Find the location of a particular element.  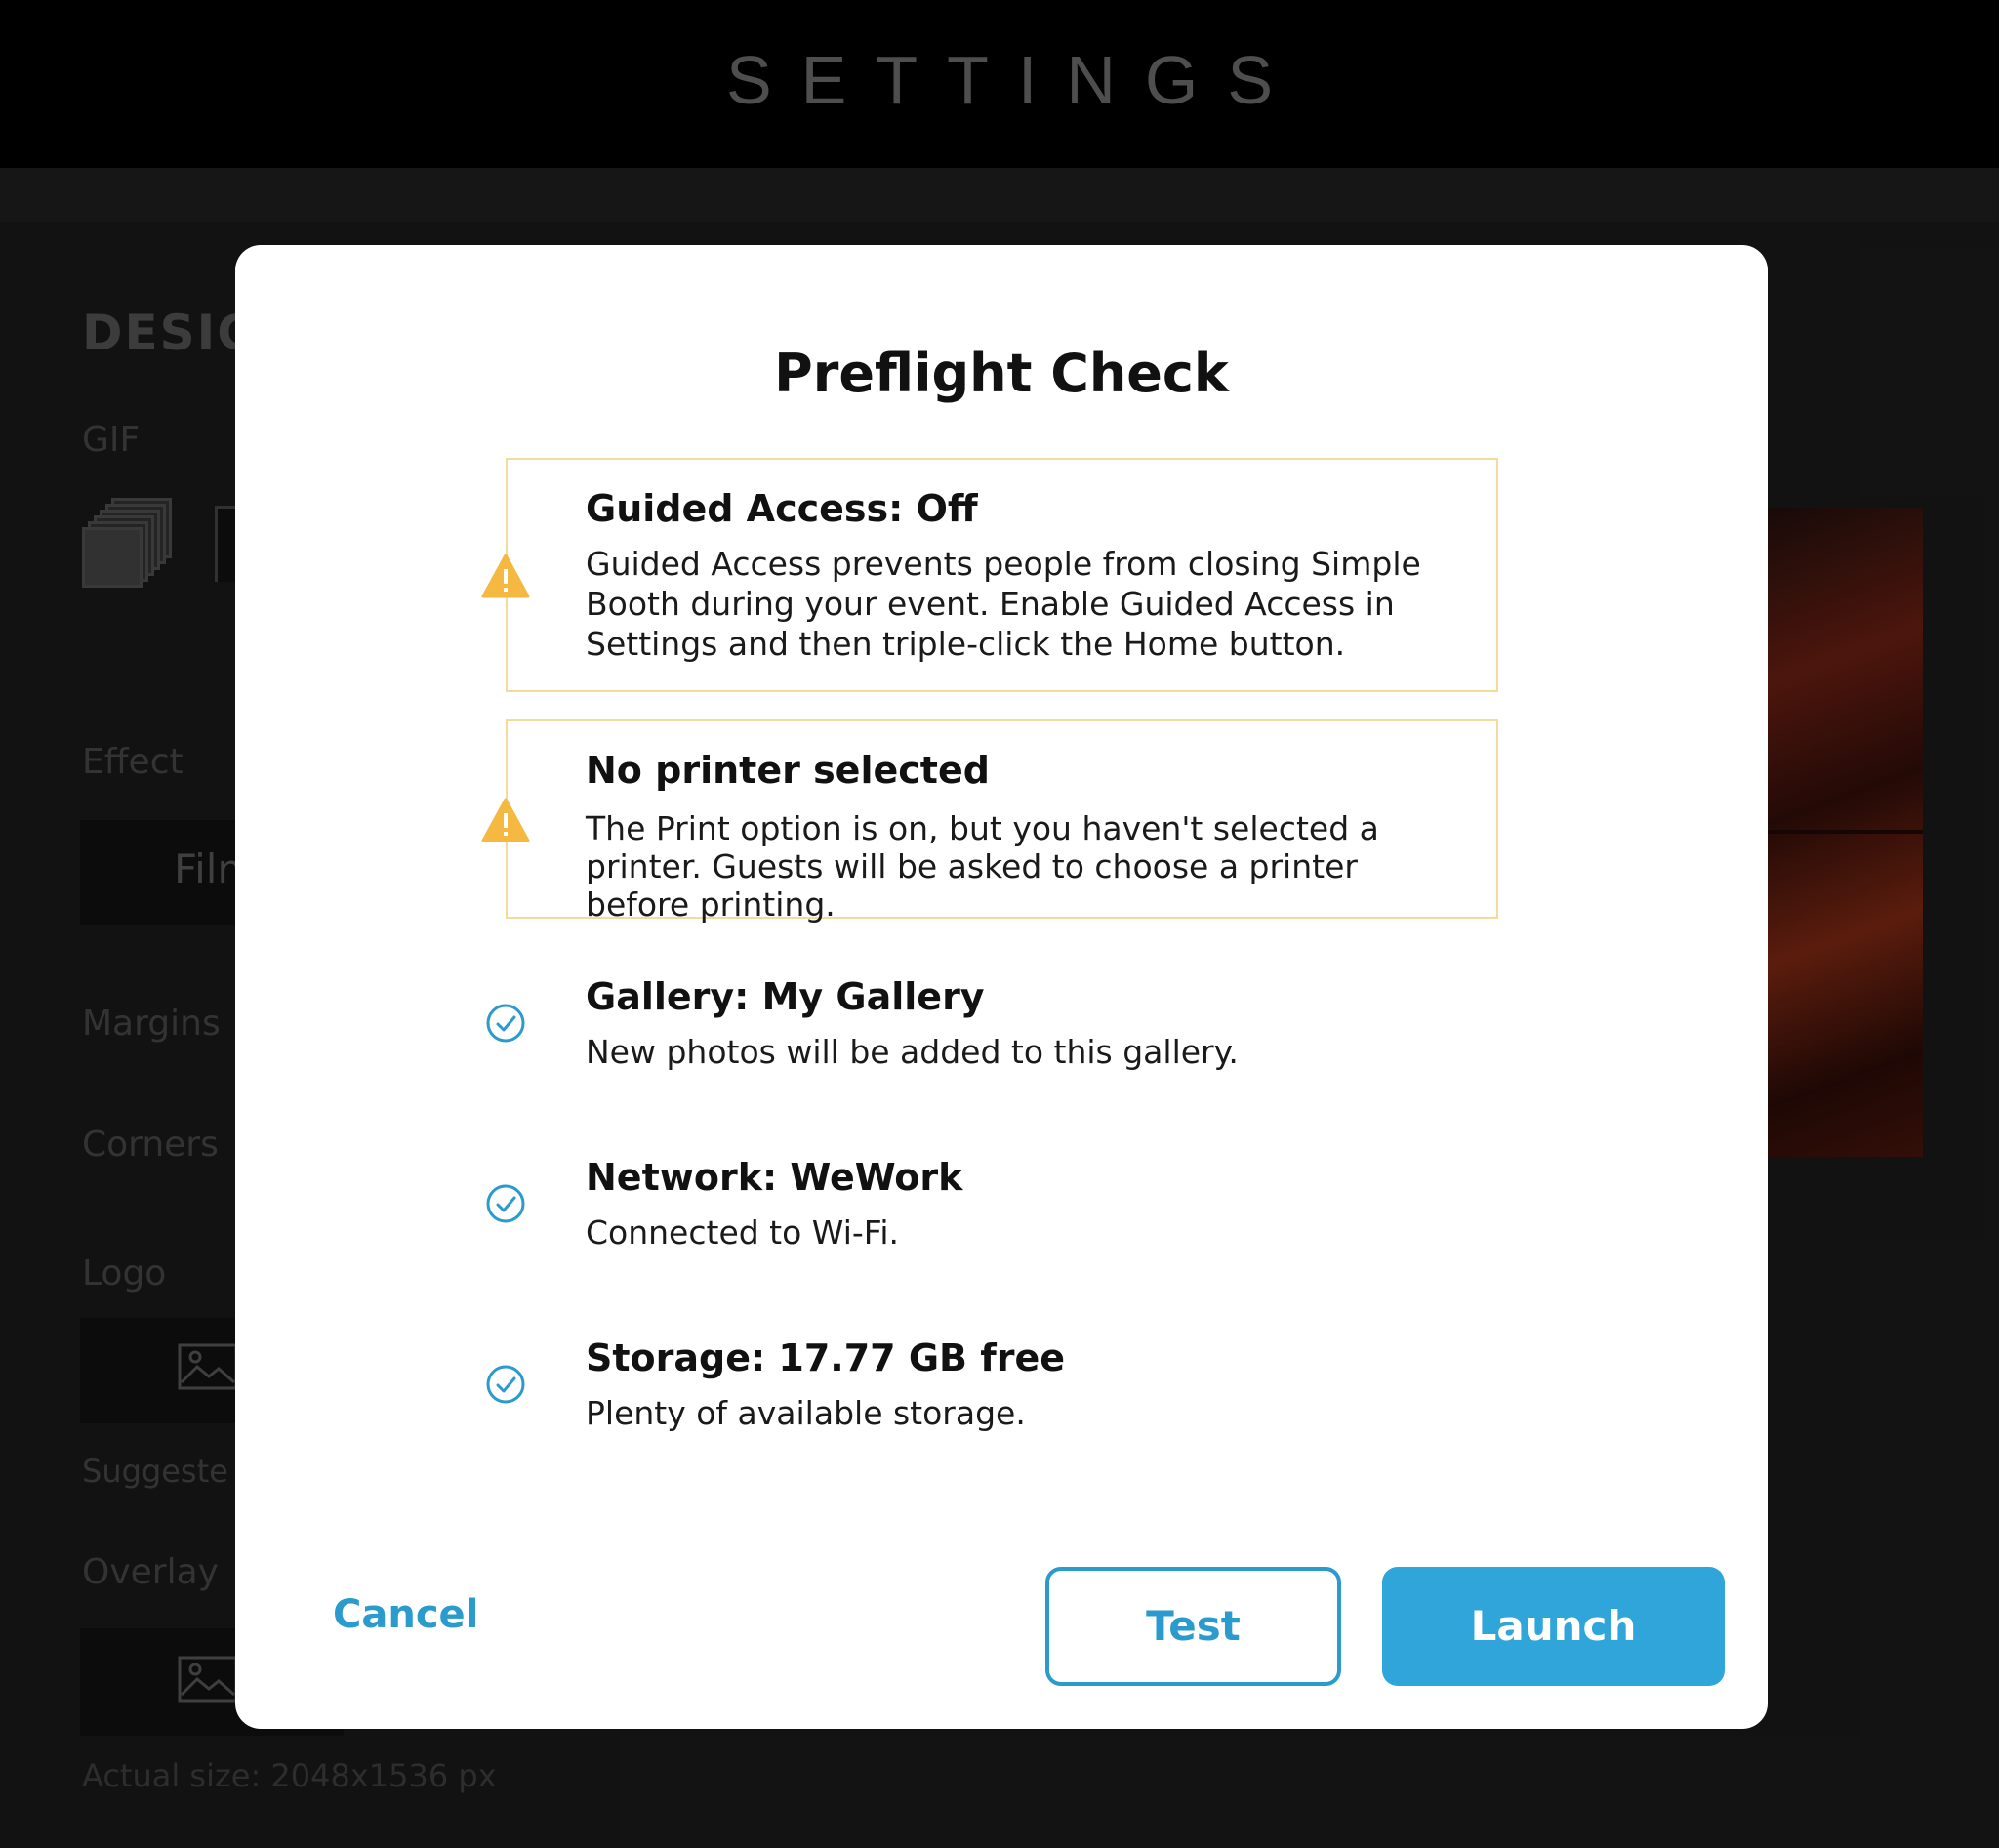

item-title: Storage: 17.77 GB free is located at coordinates (826, 1357).